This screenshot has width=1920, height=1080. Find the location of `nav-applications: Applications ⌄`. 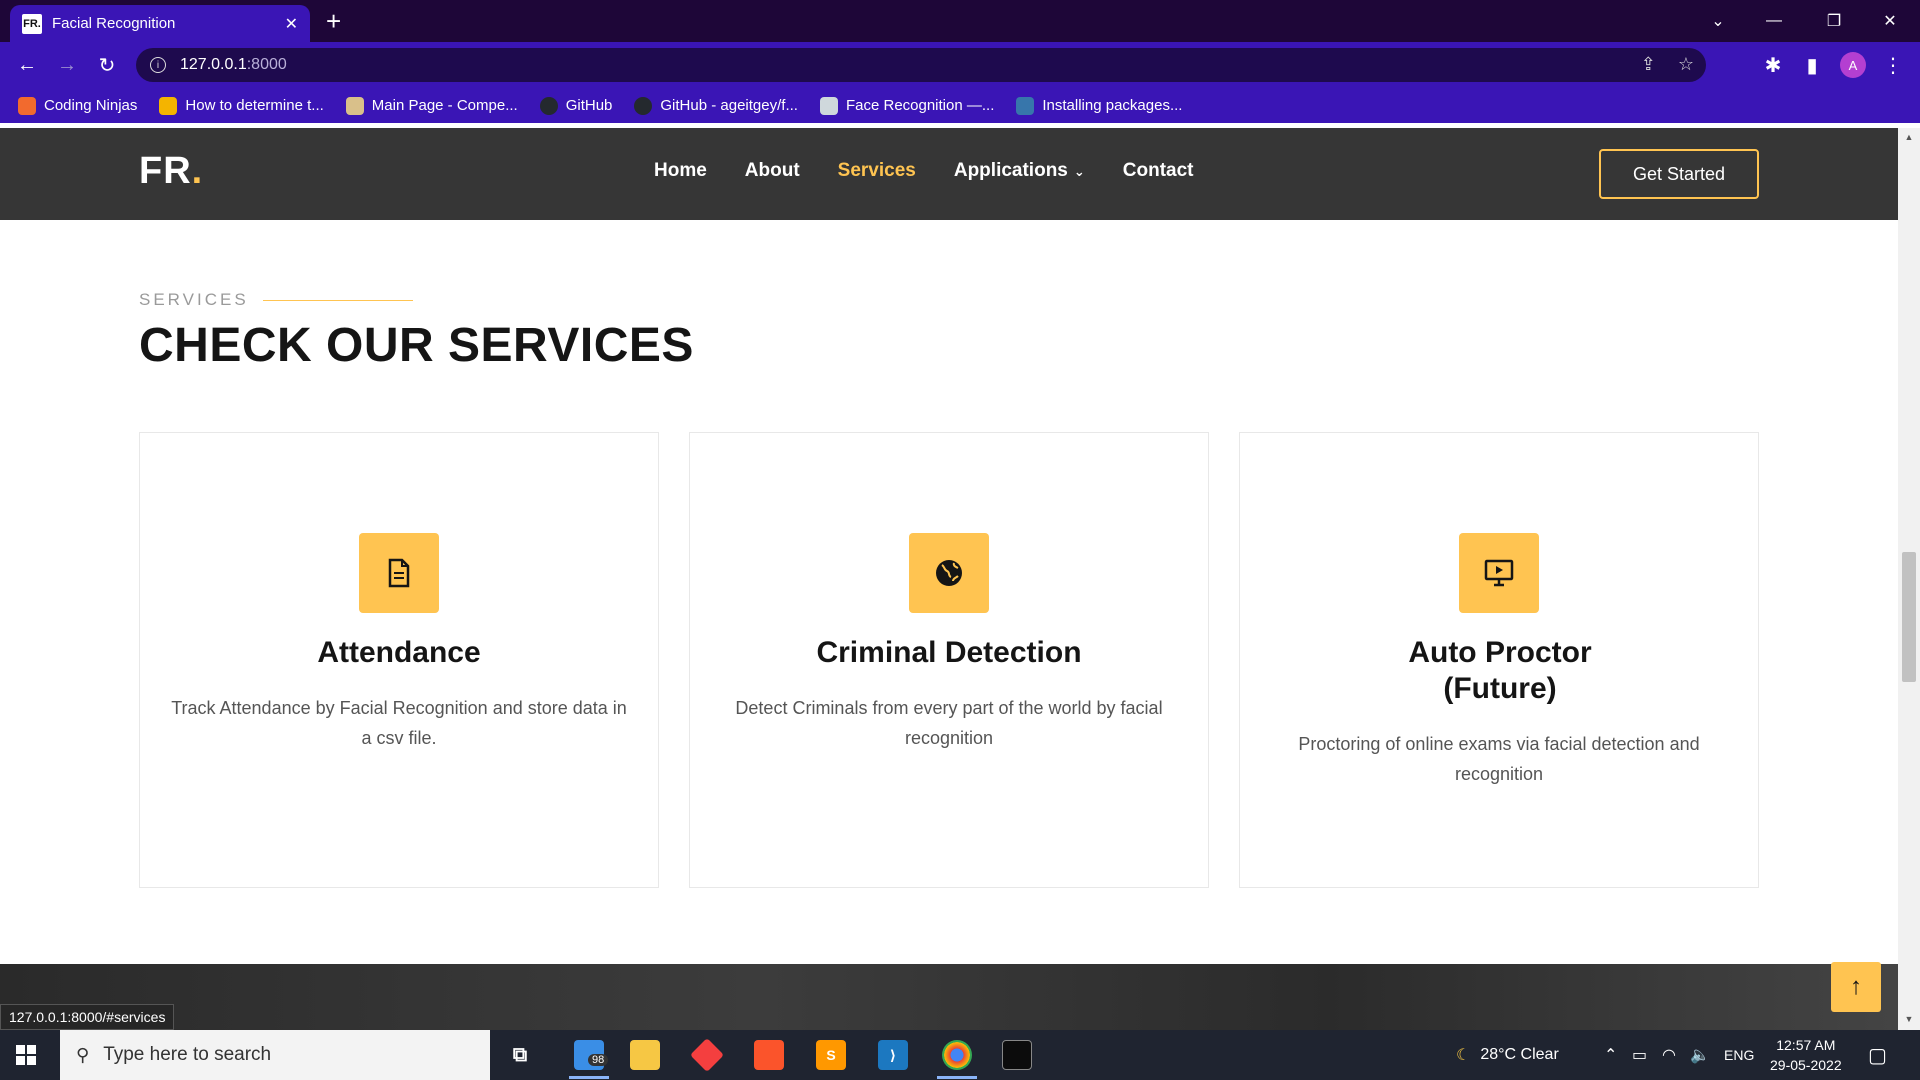

nav-applications: Applications ⌄ is located at coordinates (1019, 171).